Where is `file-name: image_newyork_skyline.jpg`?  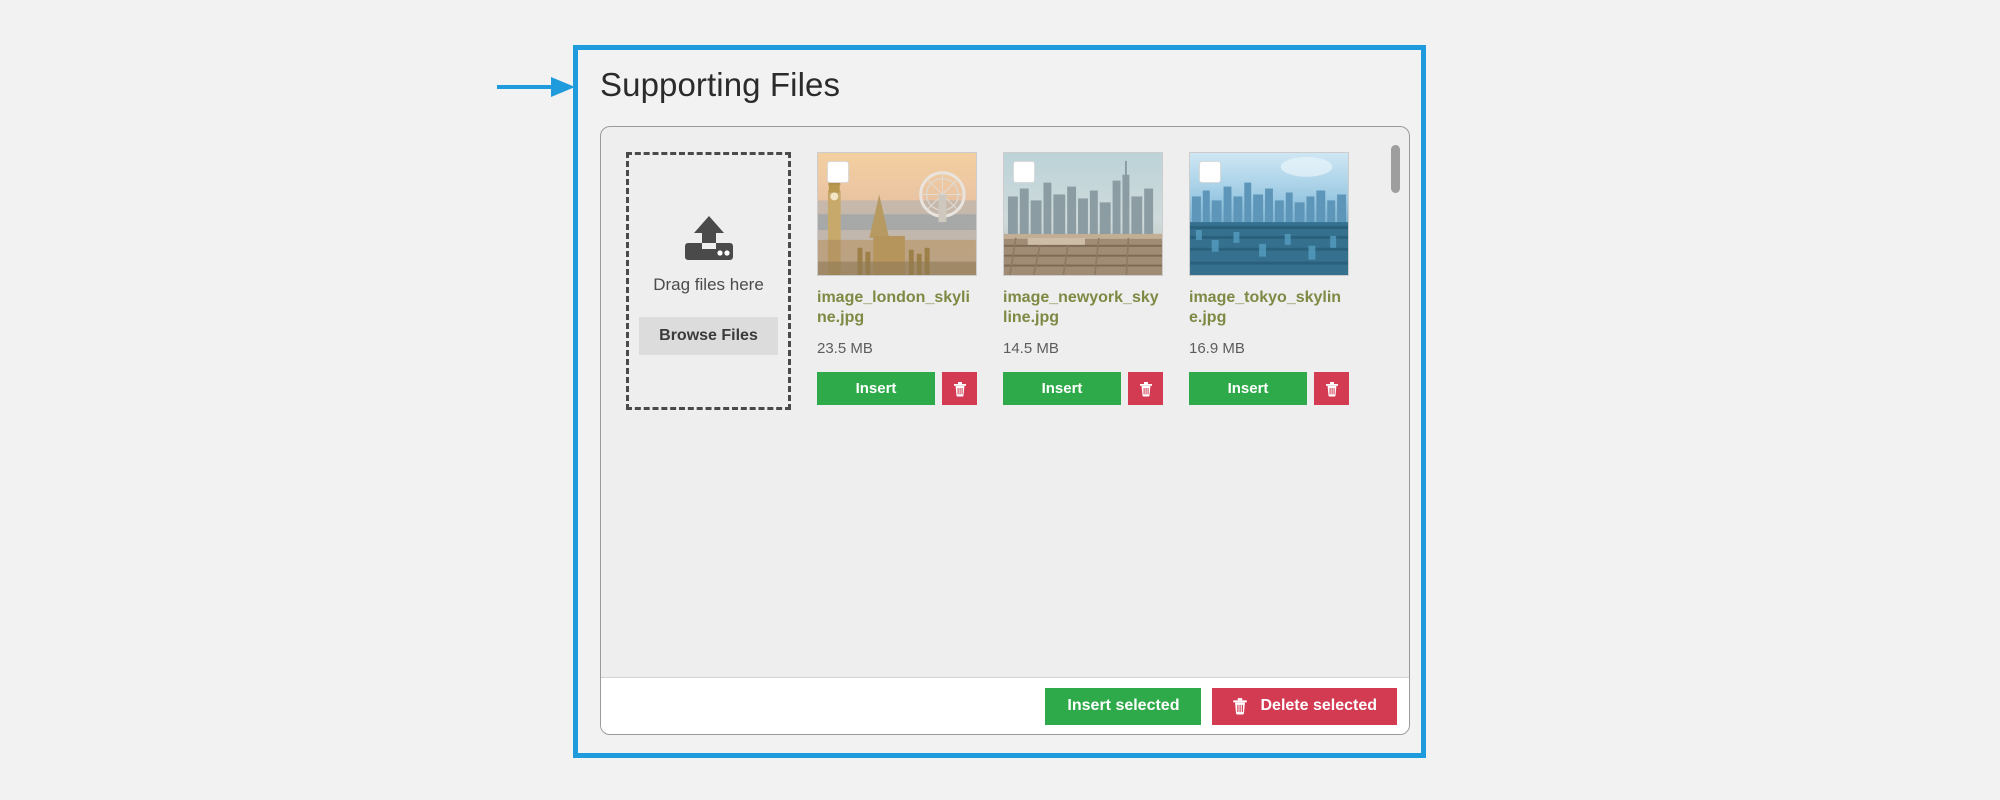
file-name: image_newyork_skyline.jpg is located at coordinates (1081, 307).